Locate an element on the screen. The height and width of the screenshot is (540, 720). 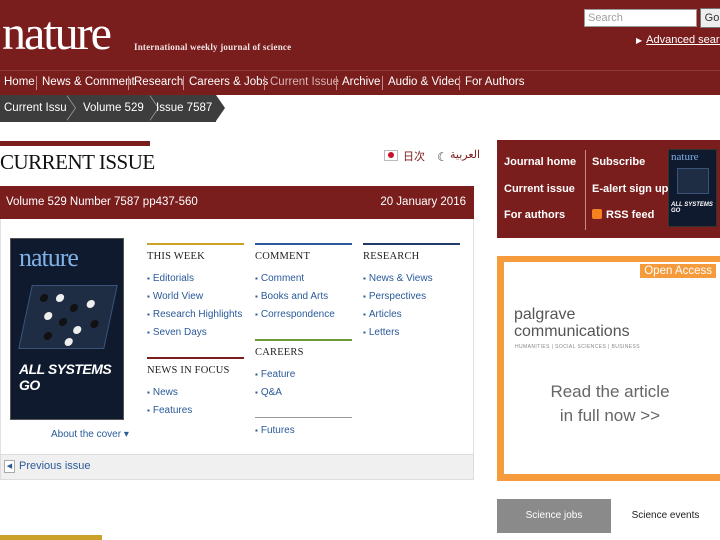
about-cover-label: About the cover is located at coordinates (86, 434).